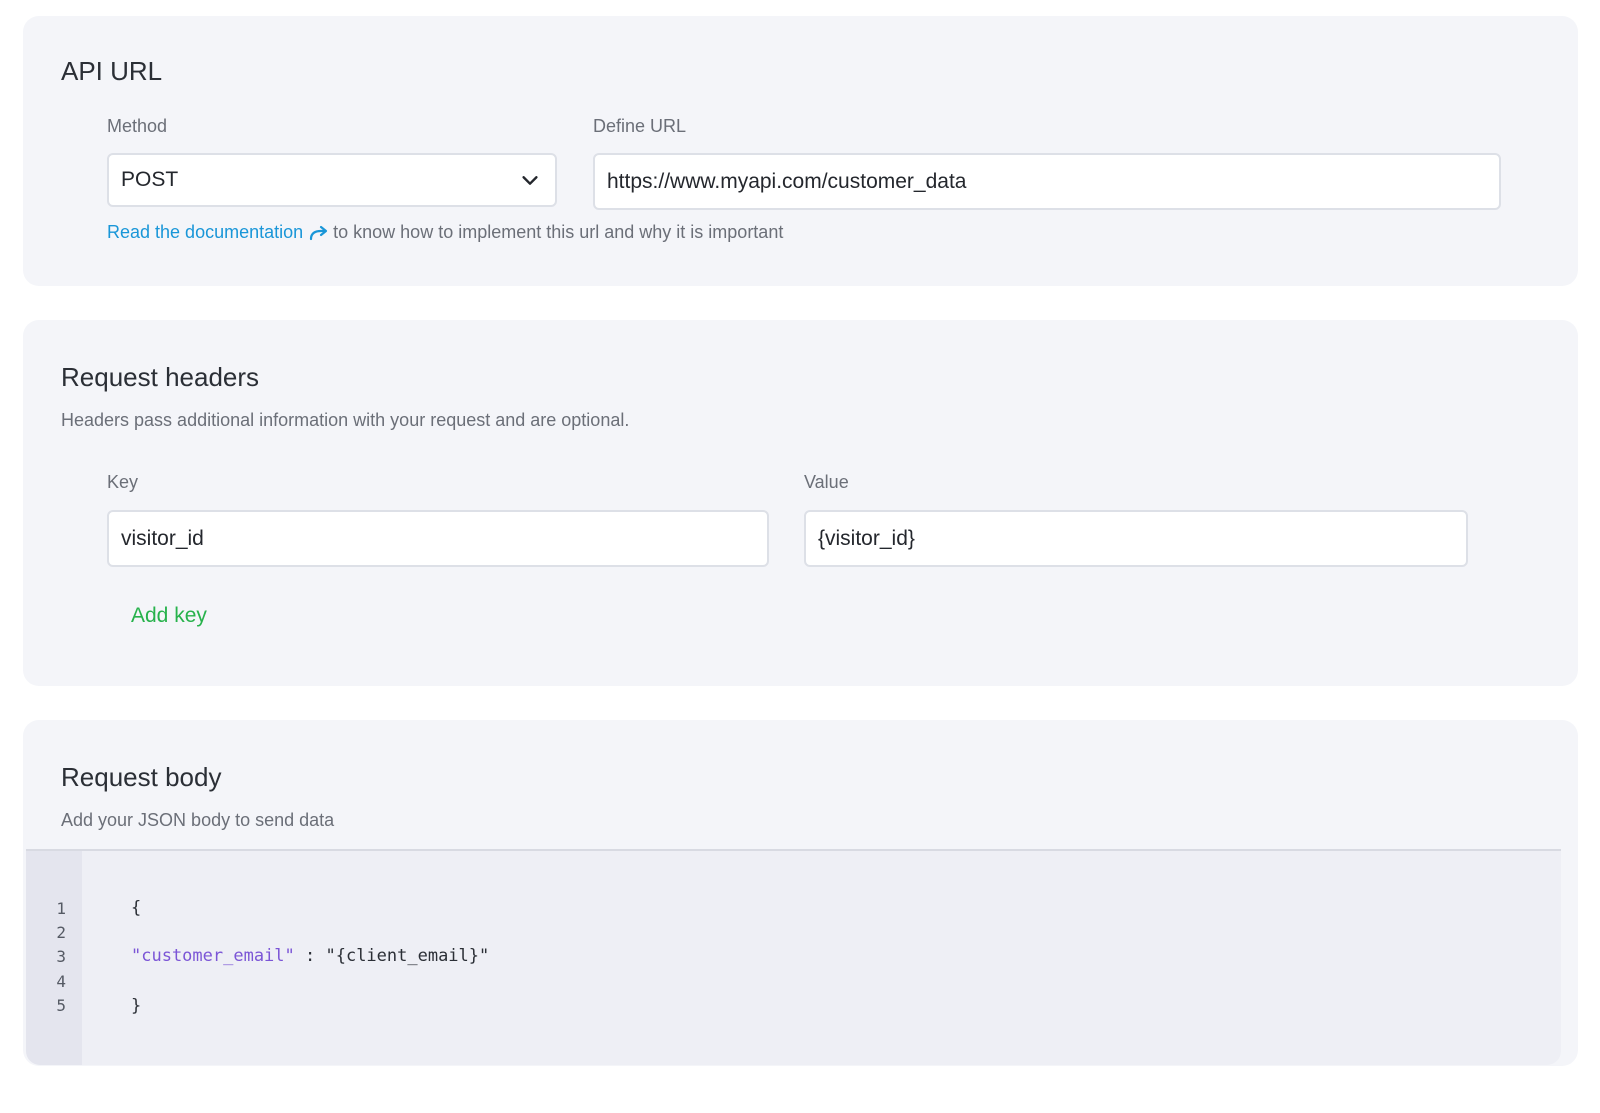 This screenshot has width=1600, height=1113. Describe the element at coordinates (332, 180) in the screenshot. I see `method-select: POST` at that location.